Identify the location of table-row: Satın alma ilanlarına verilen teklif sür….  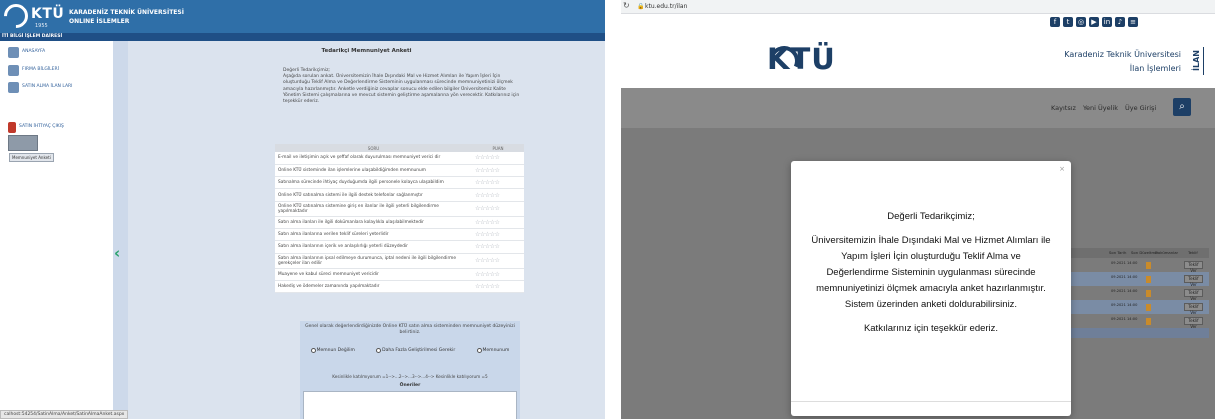
(399, 235).